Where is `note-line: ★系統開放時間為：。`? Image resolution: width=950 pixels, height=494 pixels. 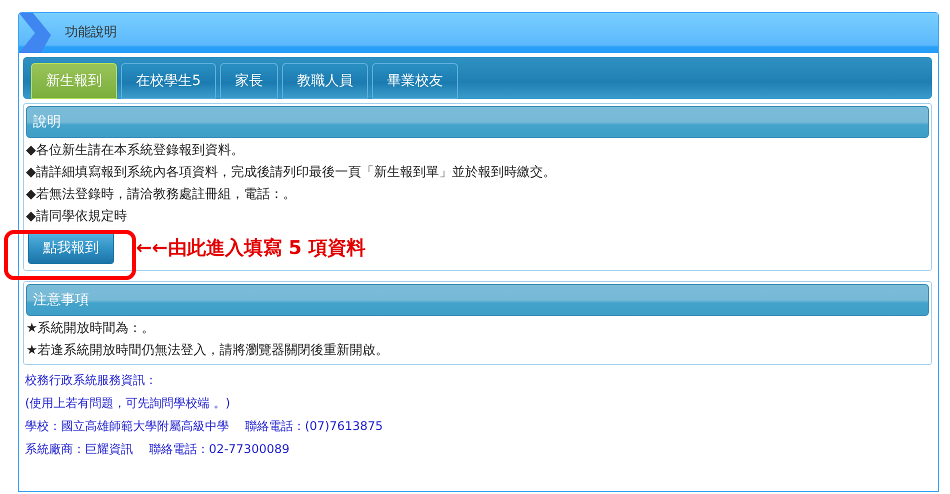 note-line: ★系統開放時間為：。 is located at coordinates (90, 329).